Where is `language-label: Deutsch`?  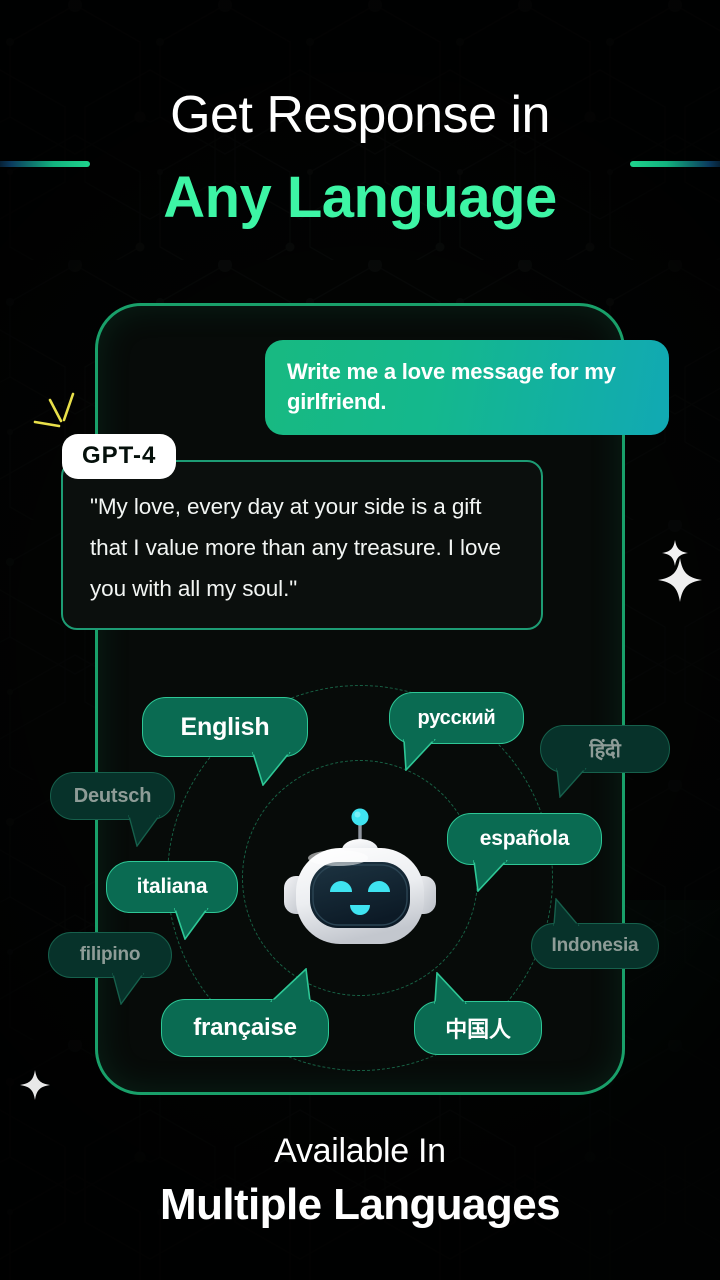 language-label: Deutsch is located at coordinates (112, 795).